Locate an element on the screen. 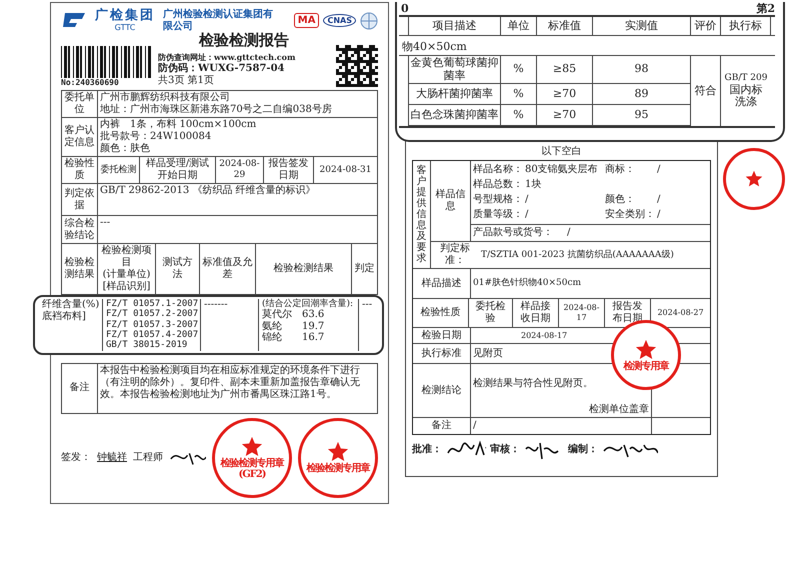 Image resolution: width=790 pixels, height=565 pixels. fiber-name: 莫代尔 is located at coordinates (277, 315).